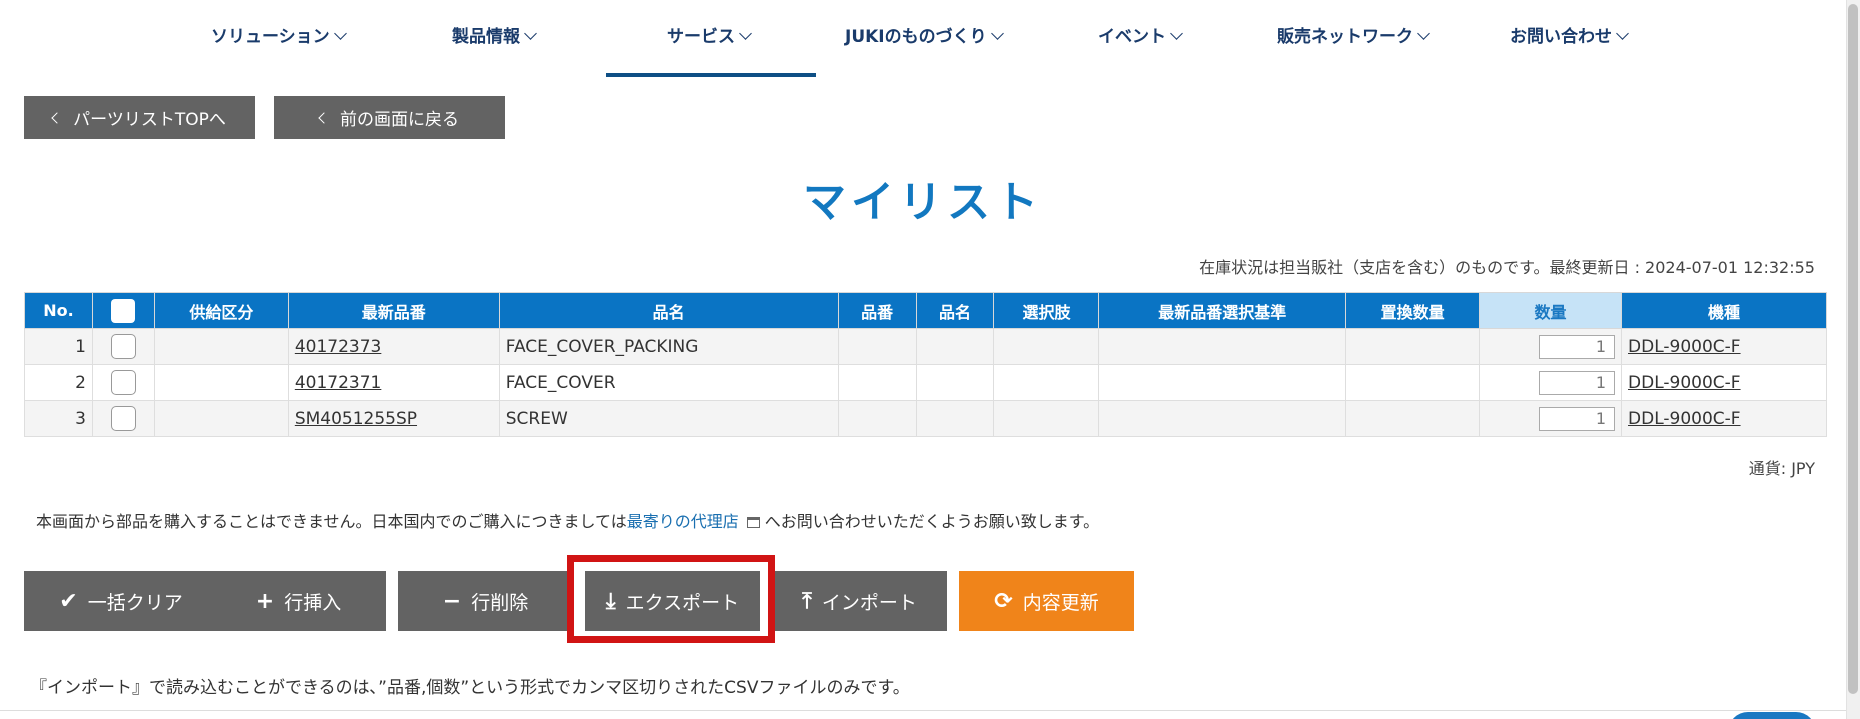 The height and width of the screenshot is (719, 1860). Describe the element at coordinates (338, 383) in the screenshot. I see `latest-part-link: 40172371` at that location.